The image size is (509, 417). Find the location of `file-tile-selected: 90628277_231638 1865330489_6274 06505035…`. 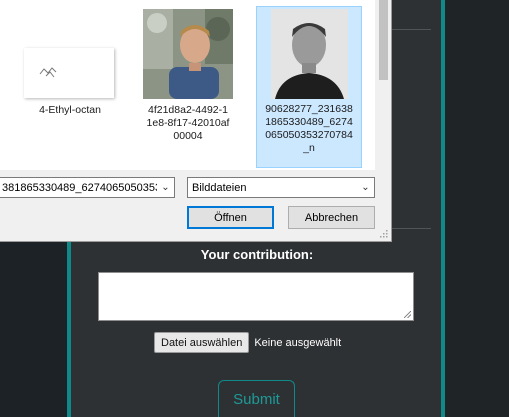

file-tile-selected: 90628277_231638 1865330489_6274 06505035… is located at coordinates (309, 87).